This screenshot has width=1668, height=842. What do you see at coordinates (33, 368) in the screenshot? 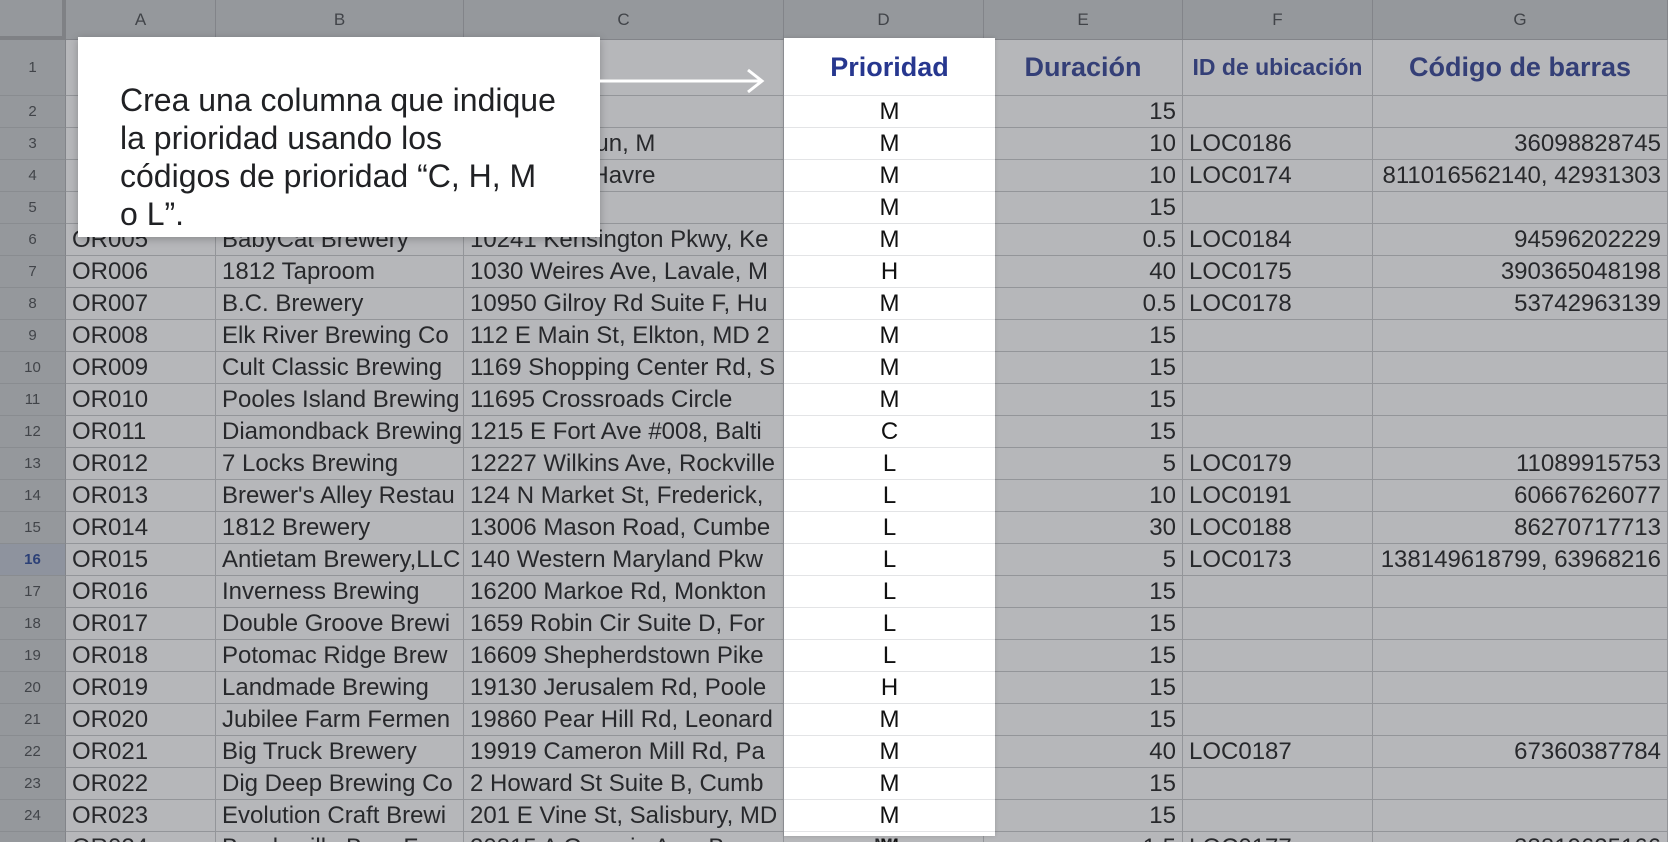
I see `row-header-10: 10` at bounding box center [33, 368].